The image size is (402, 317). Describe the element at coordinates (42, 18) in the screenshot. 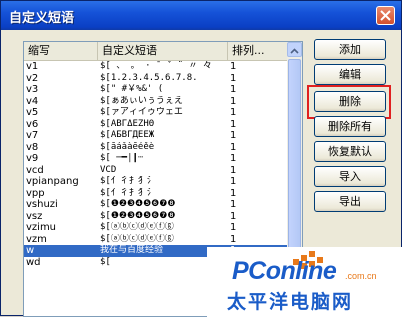

I see `window-title: 自定义短语` at that location.